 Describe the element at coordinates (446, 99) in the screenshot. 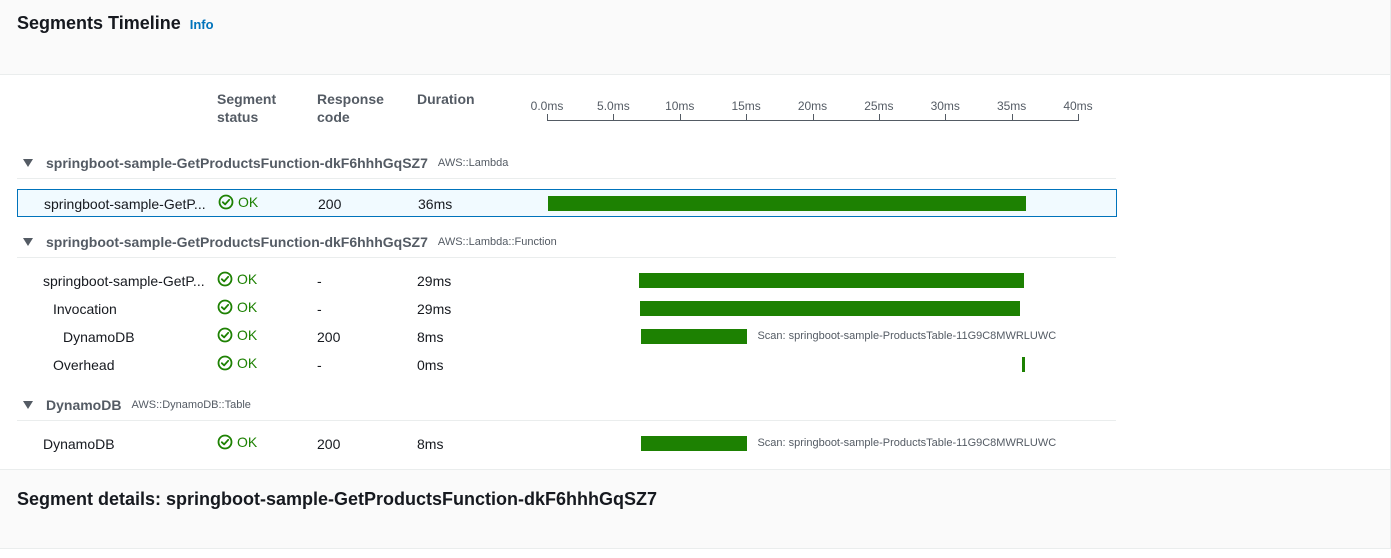

I see `column-header-duration: Duration` at that location.